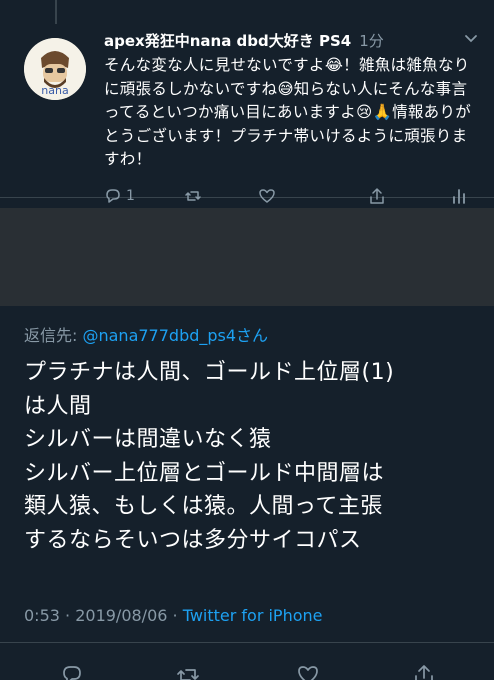 The width and height of the screenshot is (494, 680). What do you see at coordinates (58, 406) in the screenshot?
I see `tweet-text-line: は人間` at bounding box center [58, 406].